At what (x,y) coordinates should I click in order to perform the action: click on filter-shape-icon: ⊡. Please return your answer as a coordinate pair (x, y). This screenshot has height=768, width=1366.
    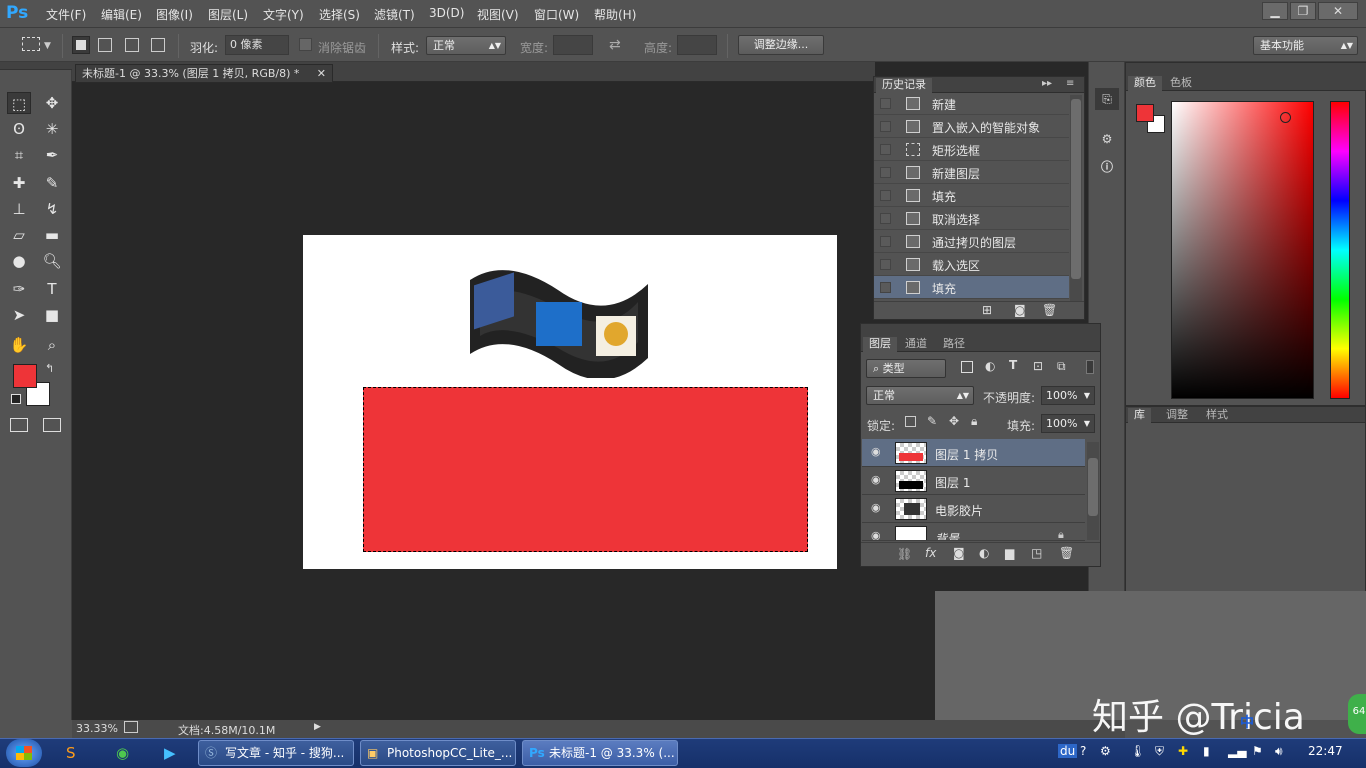
    Looking at the image, I should click on (1038, 366).